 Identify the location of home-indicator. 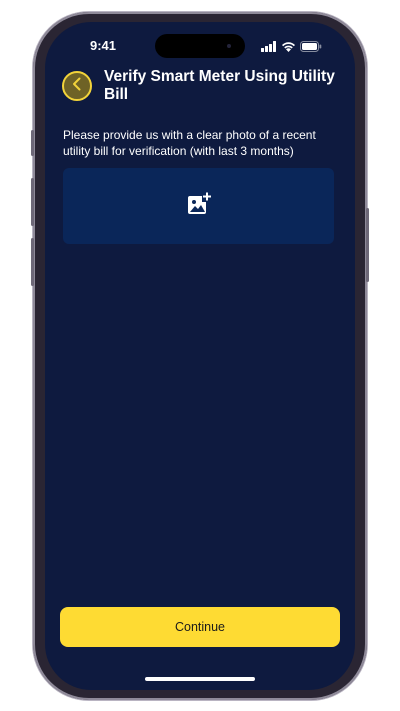
(200, 679).